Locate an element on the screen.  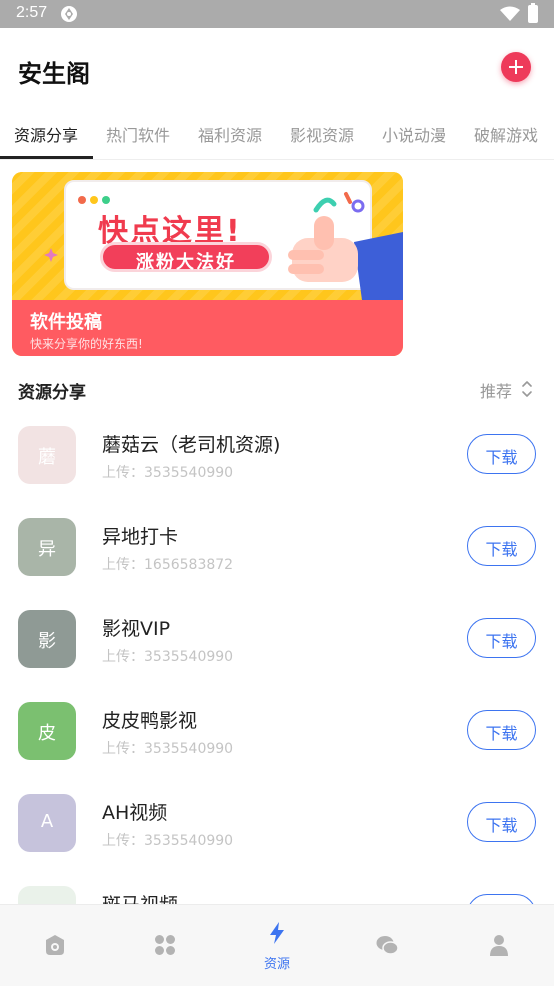
nav-resources-label: 资源 is located at coordinates (276, 964).